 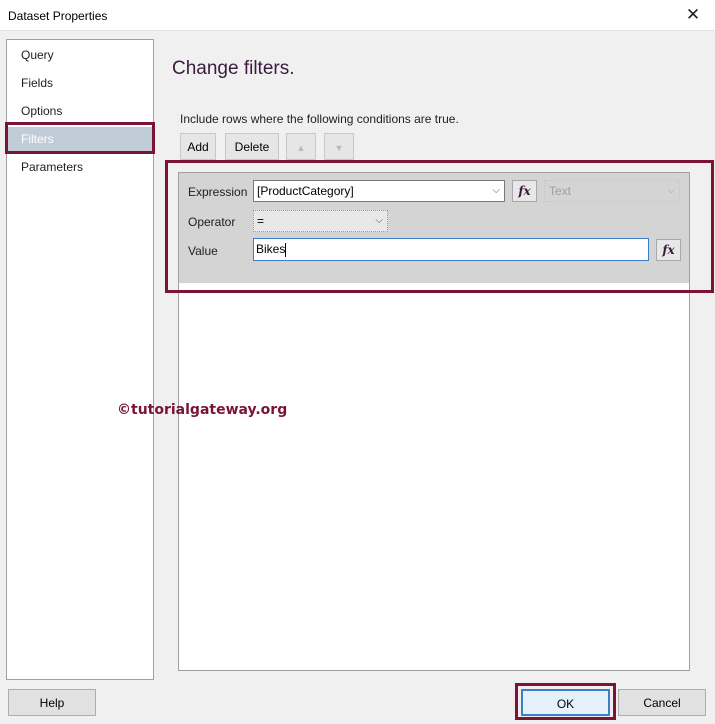 What do you see at coordinates (271, 249) in the screenshot?
I see `value-text: Bikes` at bounding box center [271, 249].